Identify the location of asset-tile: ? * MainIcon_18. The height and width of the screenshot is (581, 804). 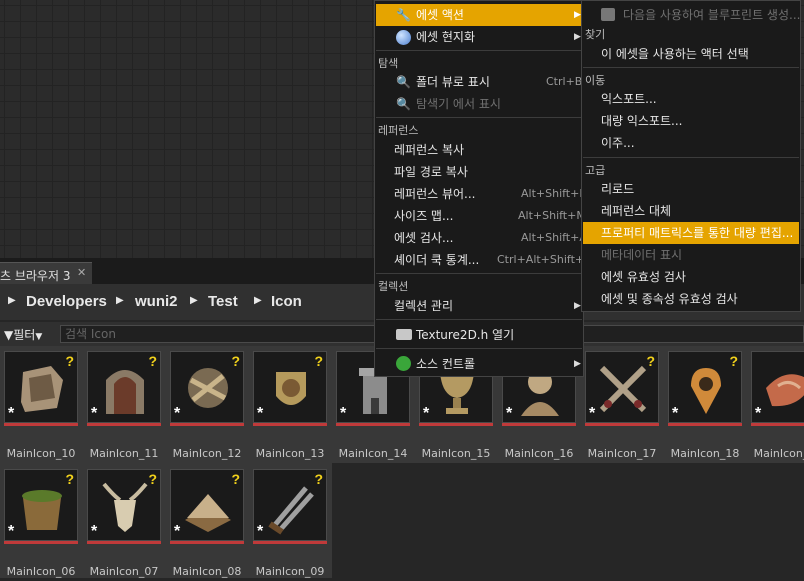
(705, 407).